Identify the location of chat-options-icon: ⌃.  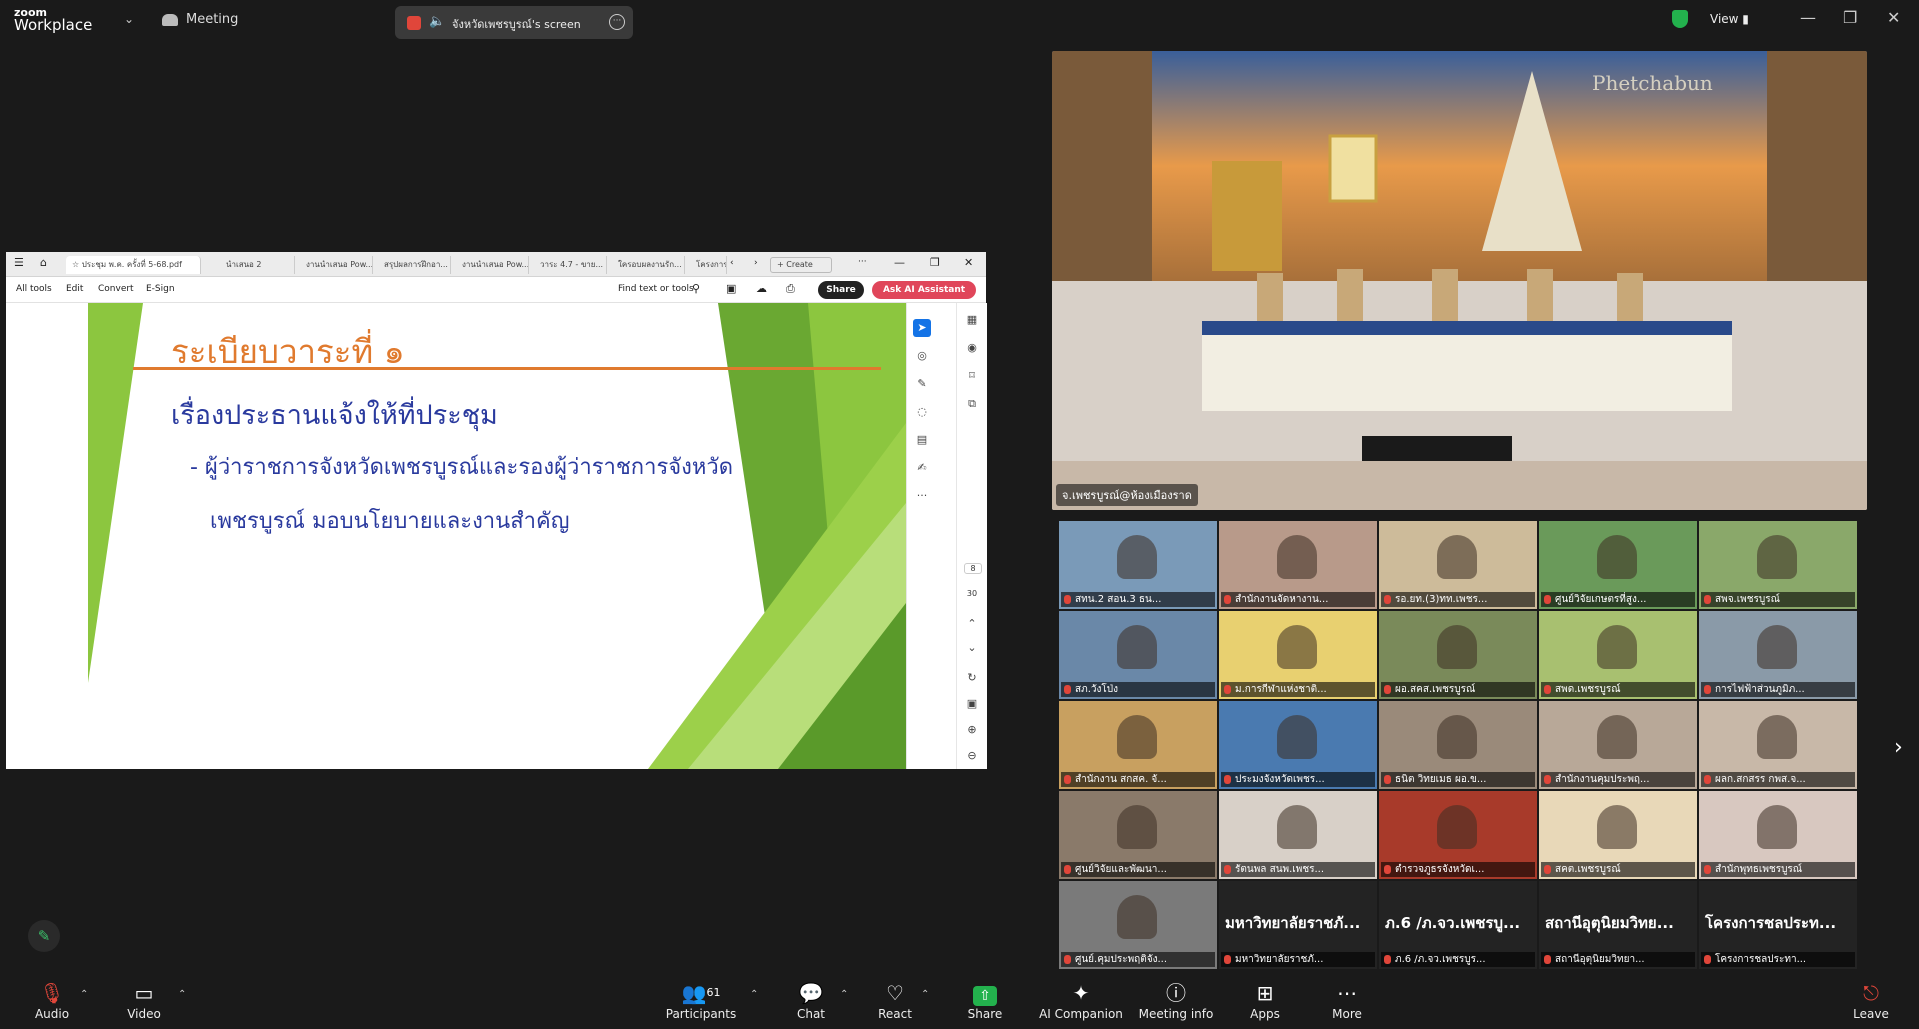
(844, 994).